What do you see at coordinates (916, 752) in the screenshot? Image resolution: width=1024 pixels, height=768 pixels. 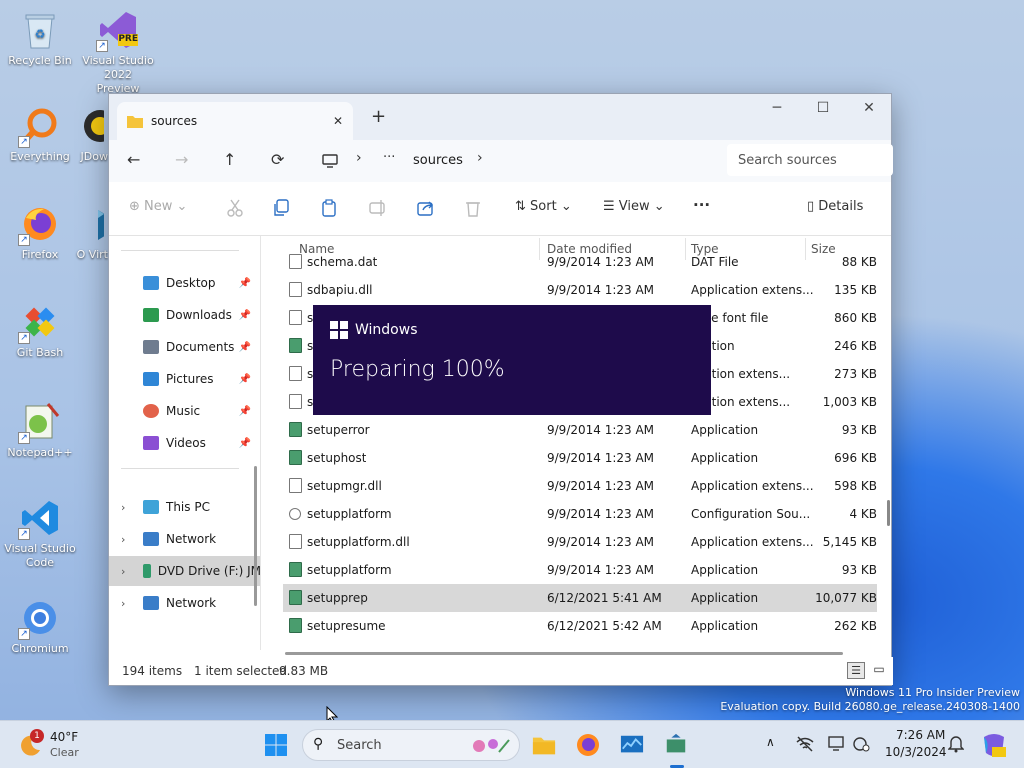 I see `clock-date: 10/3/2024` at bounding box center [916, 752].